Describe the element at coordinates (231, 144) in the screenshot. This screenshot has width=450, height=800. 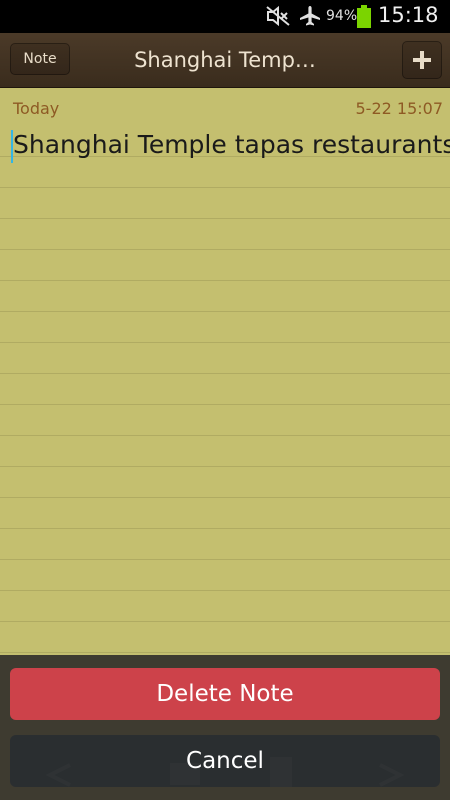
I see `note-body-text: Shanghai Temple tapas restaurants` at that location.